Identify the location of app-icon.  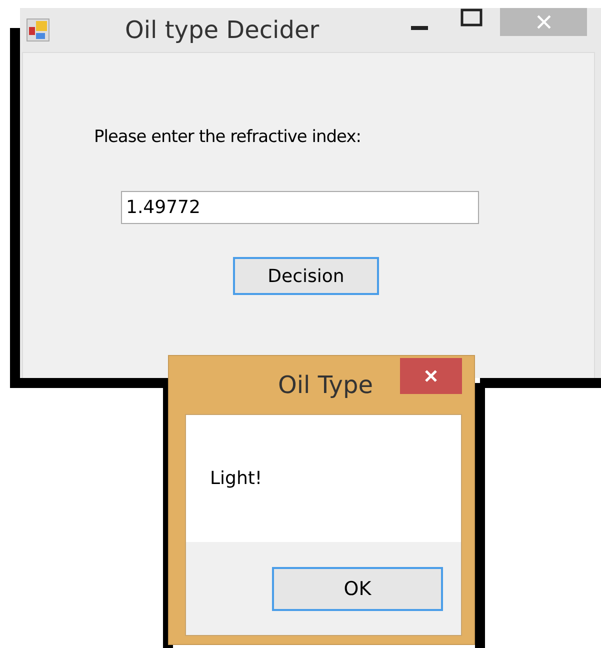
(38, 30).